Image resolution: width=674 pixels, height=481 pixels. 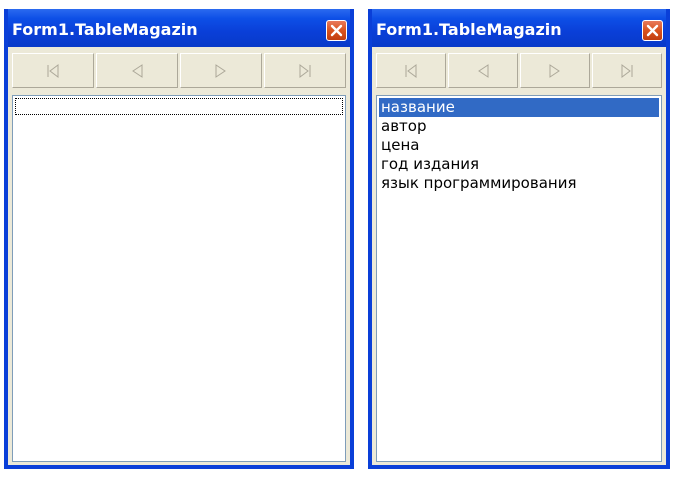 I want to click on list-item: язык программирования, so click(x=519, y=183).